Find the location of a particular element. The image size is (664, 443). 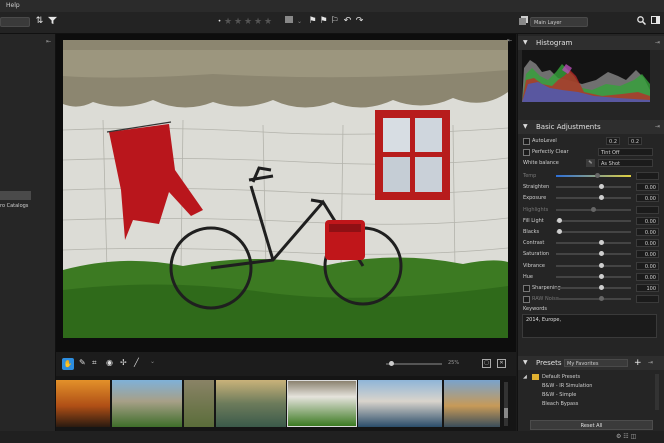

sort-icon: ⇅ is located at coordinates (39, 21).